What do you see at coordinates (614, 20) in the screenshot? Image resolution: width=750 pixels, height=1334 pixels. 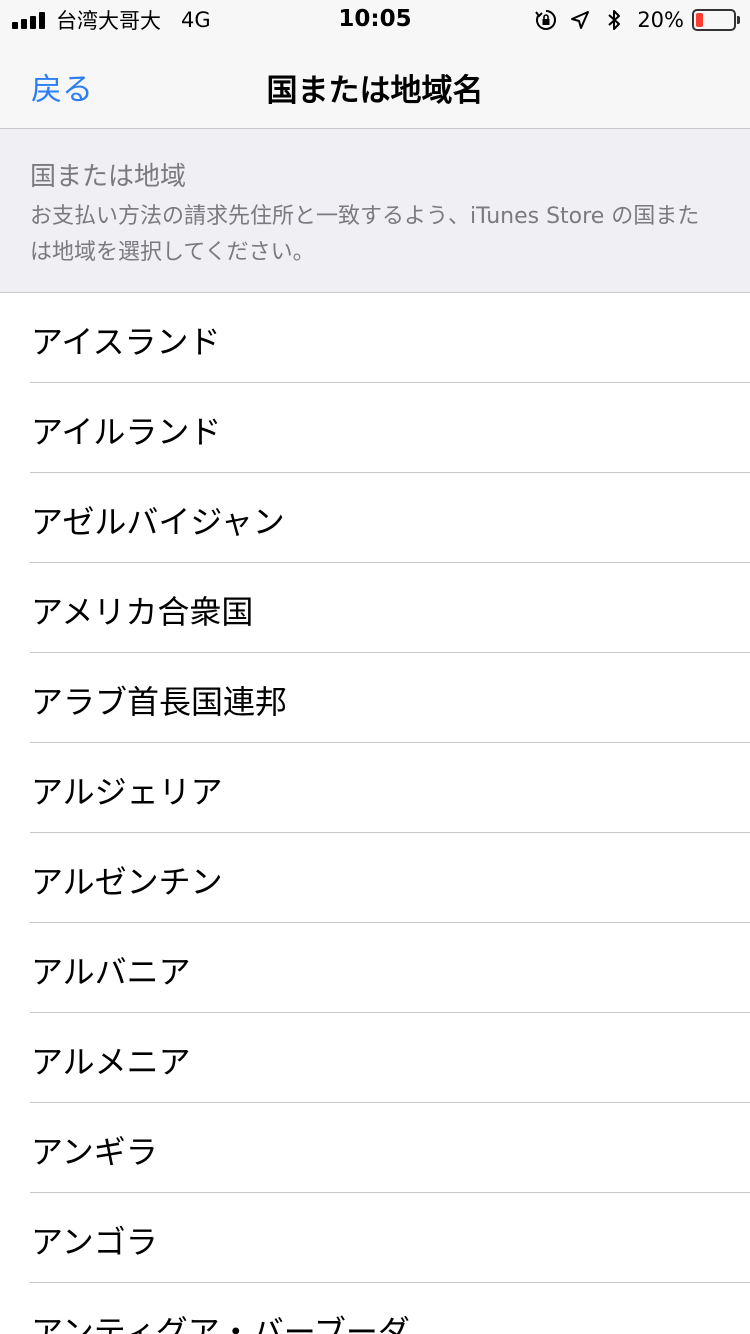 I see `bluetooth-icon` at bounding box center [614, 20].